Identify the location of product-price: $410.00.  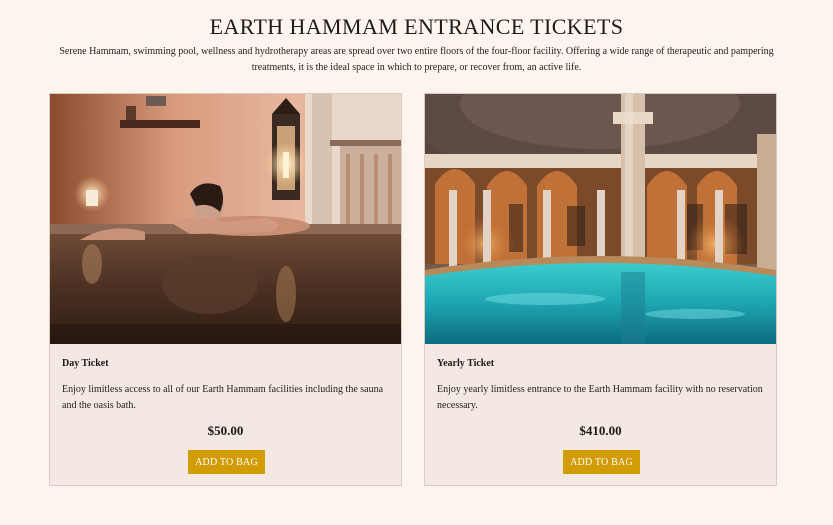
(600, 430).